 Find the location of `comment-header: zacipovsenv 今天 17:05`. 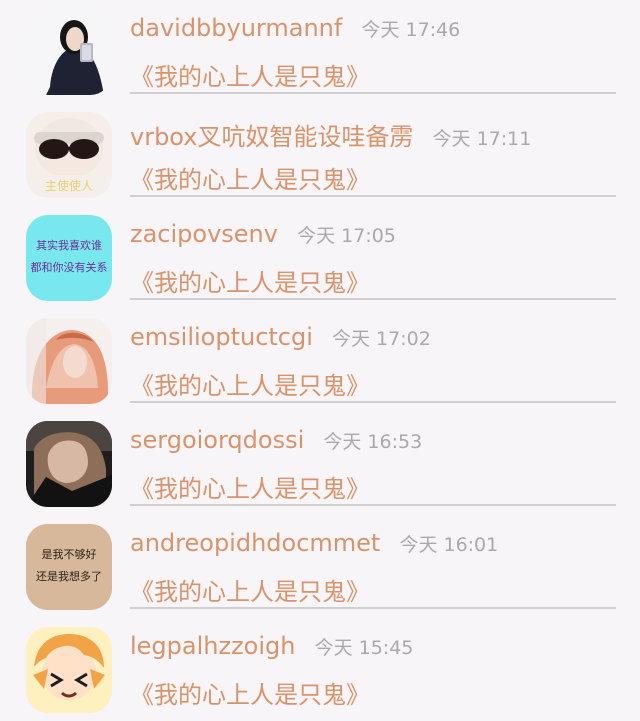

comment-header: zacipovsenv 今天 17:05 is located at coordinates (263, 237).